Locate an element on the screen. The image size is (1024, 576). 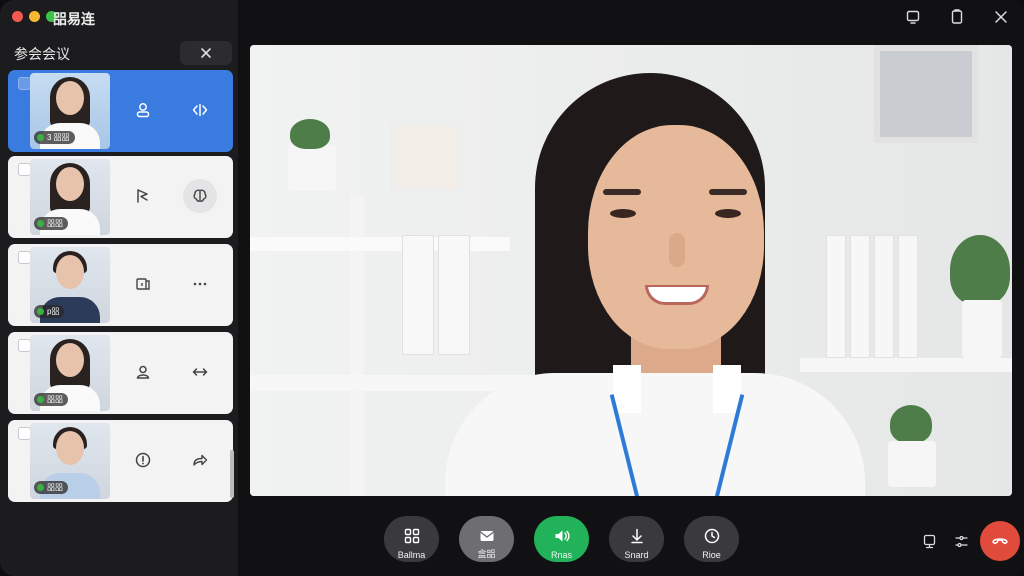
sidebar-title: 参会会议 is located at coordinates (42, 54).